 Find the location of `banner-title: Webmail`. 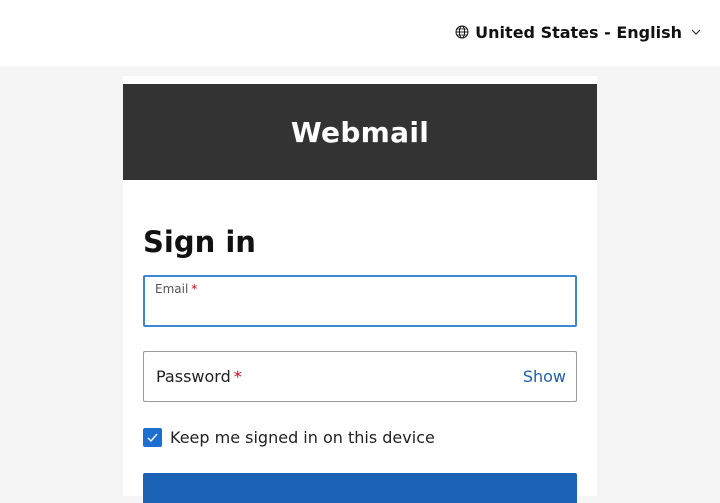

banner-title: Webmail is located at coordinates (360, 132).